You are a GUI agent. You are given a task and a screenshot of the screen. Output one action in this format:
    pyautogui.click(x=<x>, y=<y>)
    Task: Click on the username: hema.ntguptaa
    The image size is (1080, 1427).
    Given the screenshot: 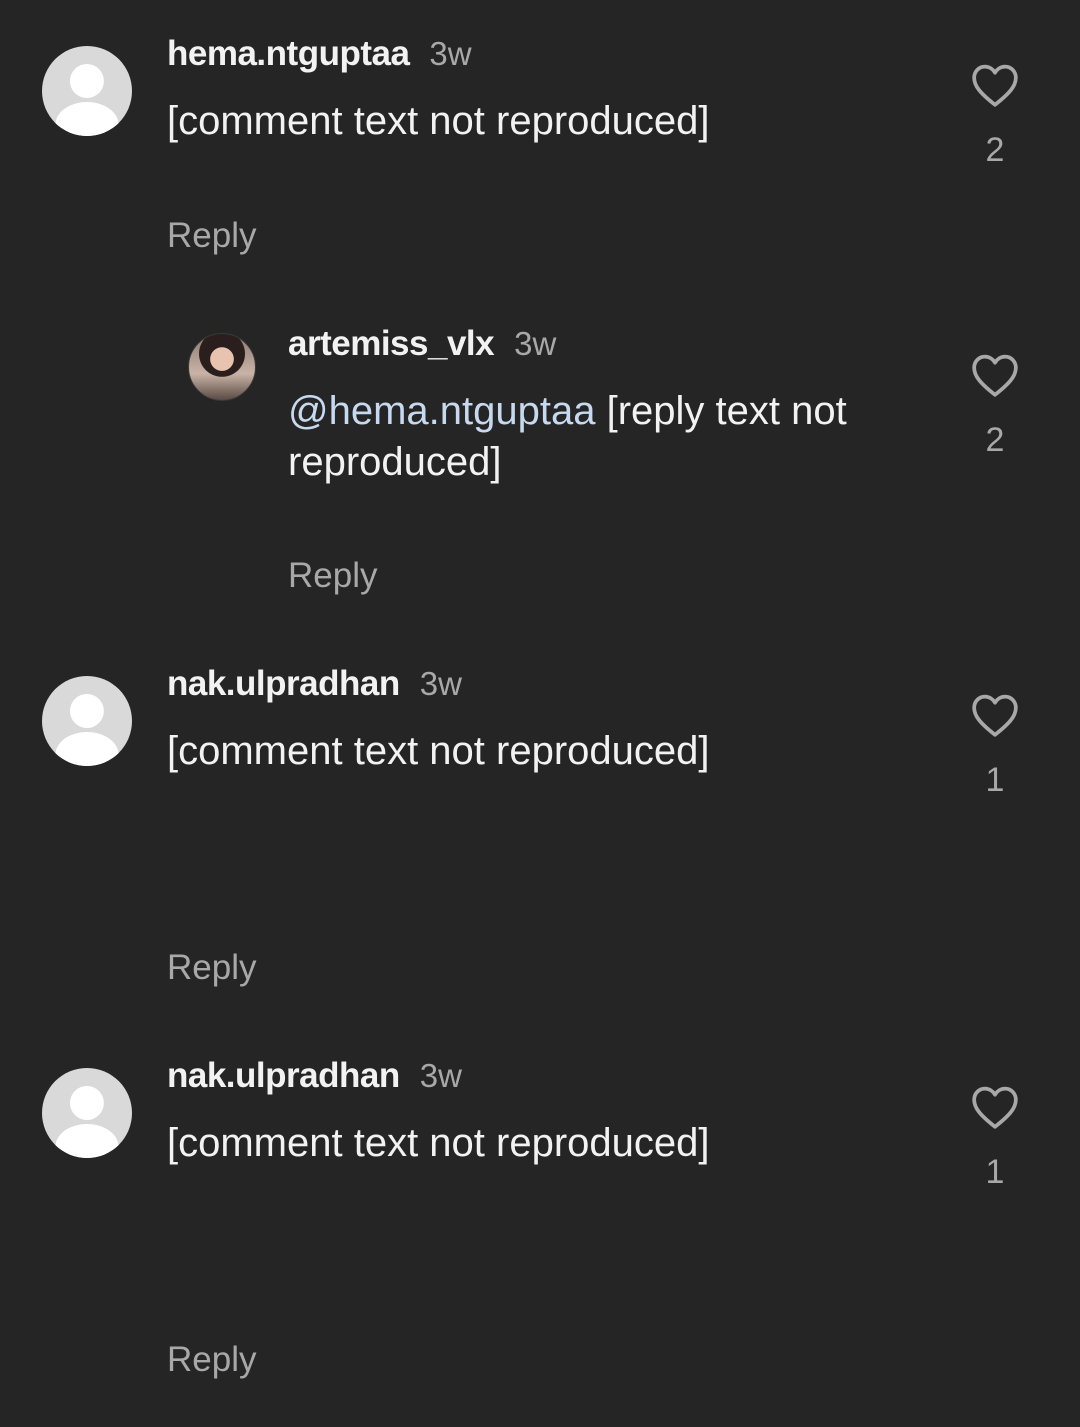 What is the action you would take?
    pyautogui.click(x=288, y=54)
    